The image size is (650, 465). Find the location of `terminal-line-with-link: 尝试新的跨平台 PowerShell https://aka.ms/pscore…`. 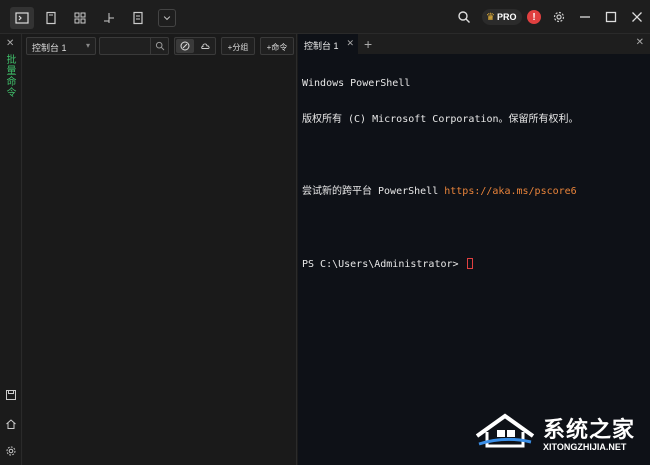

terminal-line-with-link: 尝试新的跨平台 PowerShell https://aka.ms/pscore… is located at coordinates (475, 192).